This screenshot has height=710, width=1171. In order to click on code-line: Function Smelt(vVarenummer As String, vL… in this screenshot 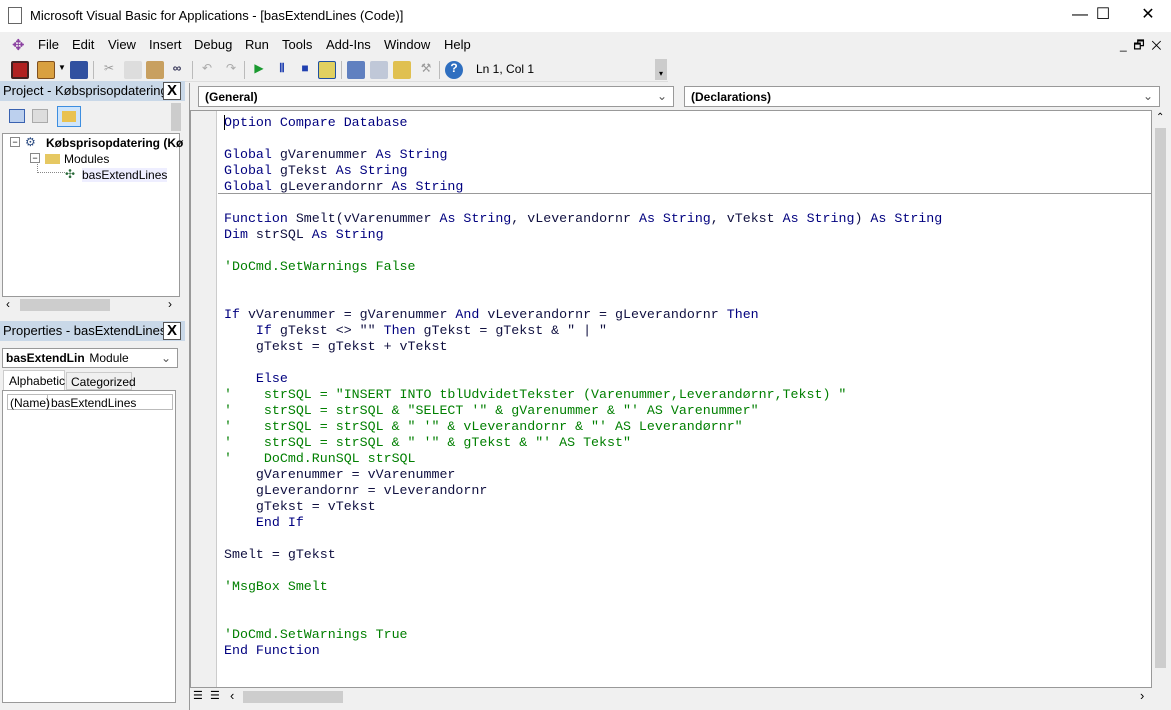, I will do `click(583, 219)`.